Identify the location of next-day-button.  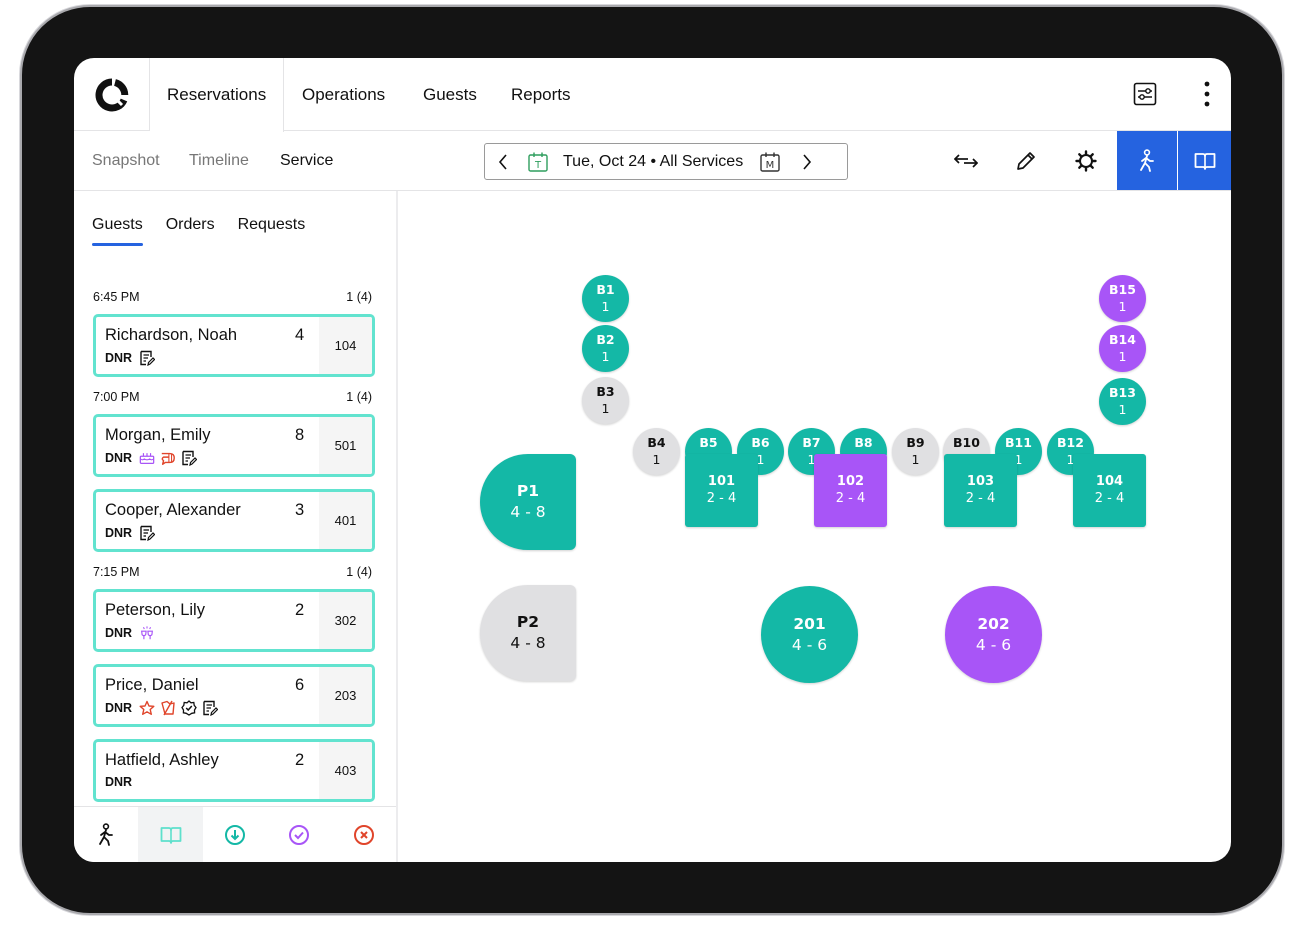
(807, 161).